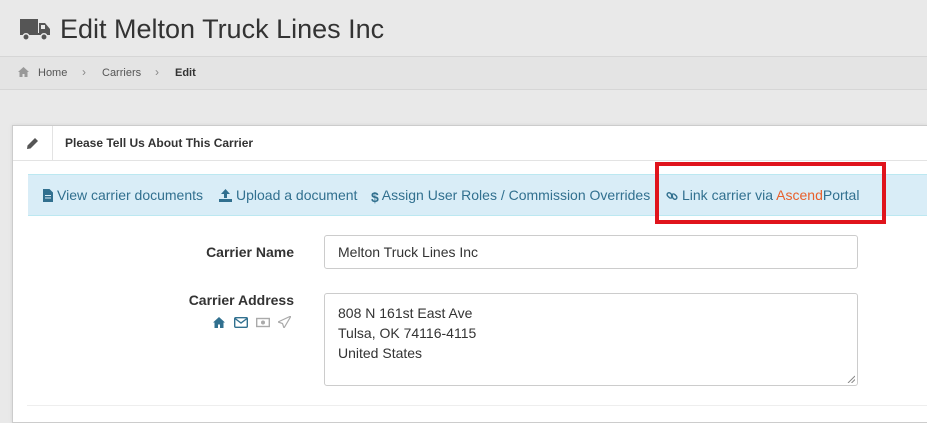 The image size is (927, 423). What do you see at coordinates (463, 73) in the screenshot?
I see `breadcrumb: Home › Carriers › Edit` at bounding box center [463, 73].